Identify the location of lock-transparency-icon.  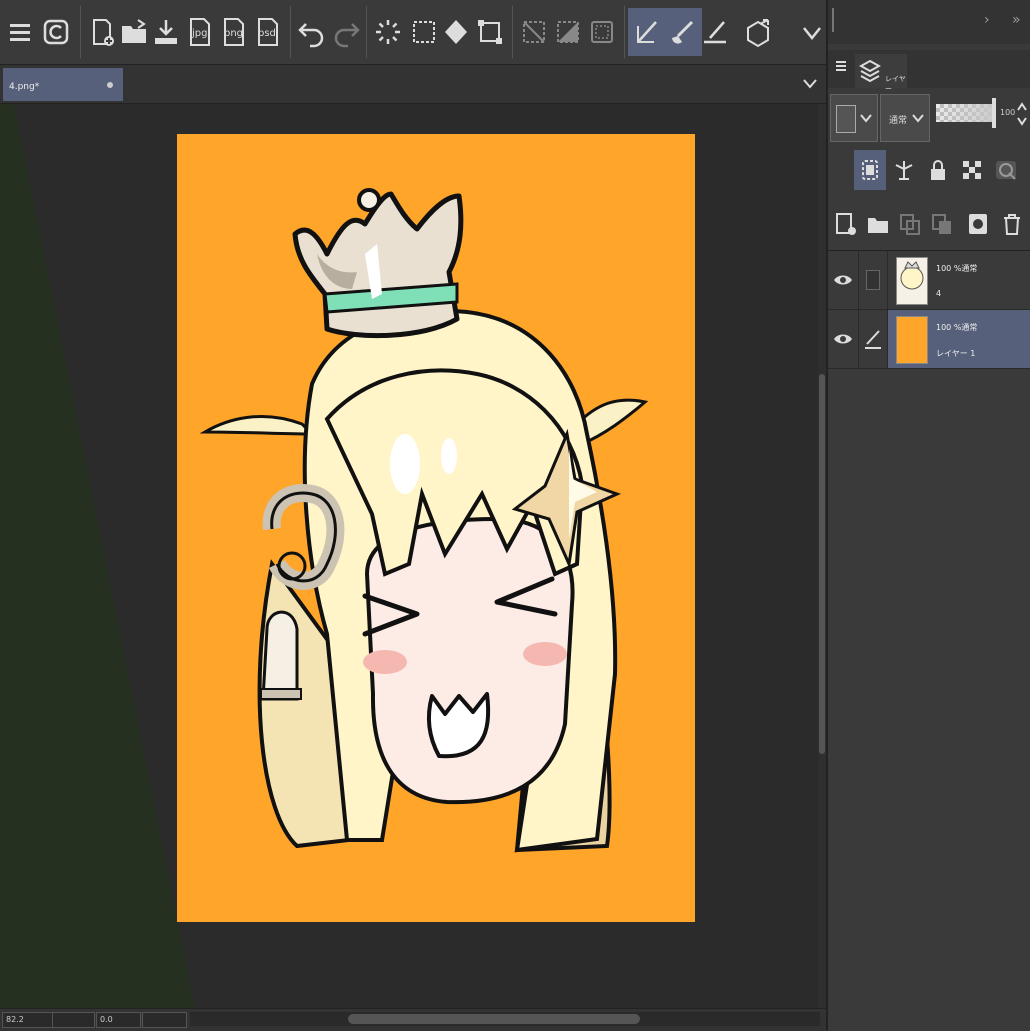
(972, 170).